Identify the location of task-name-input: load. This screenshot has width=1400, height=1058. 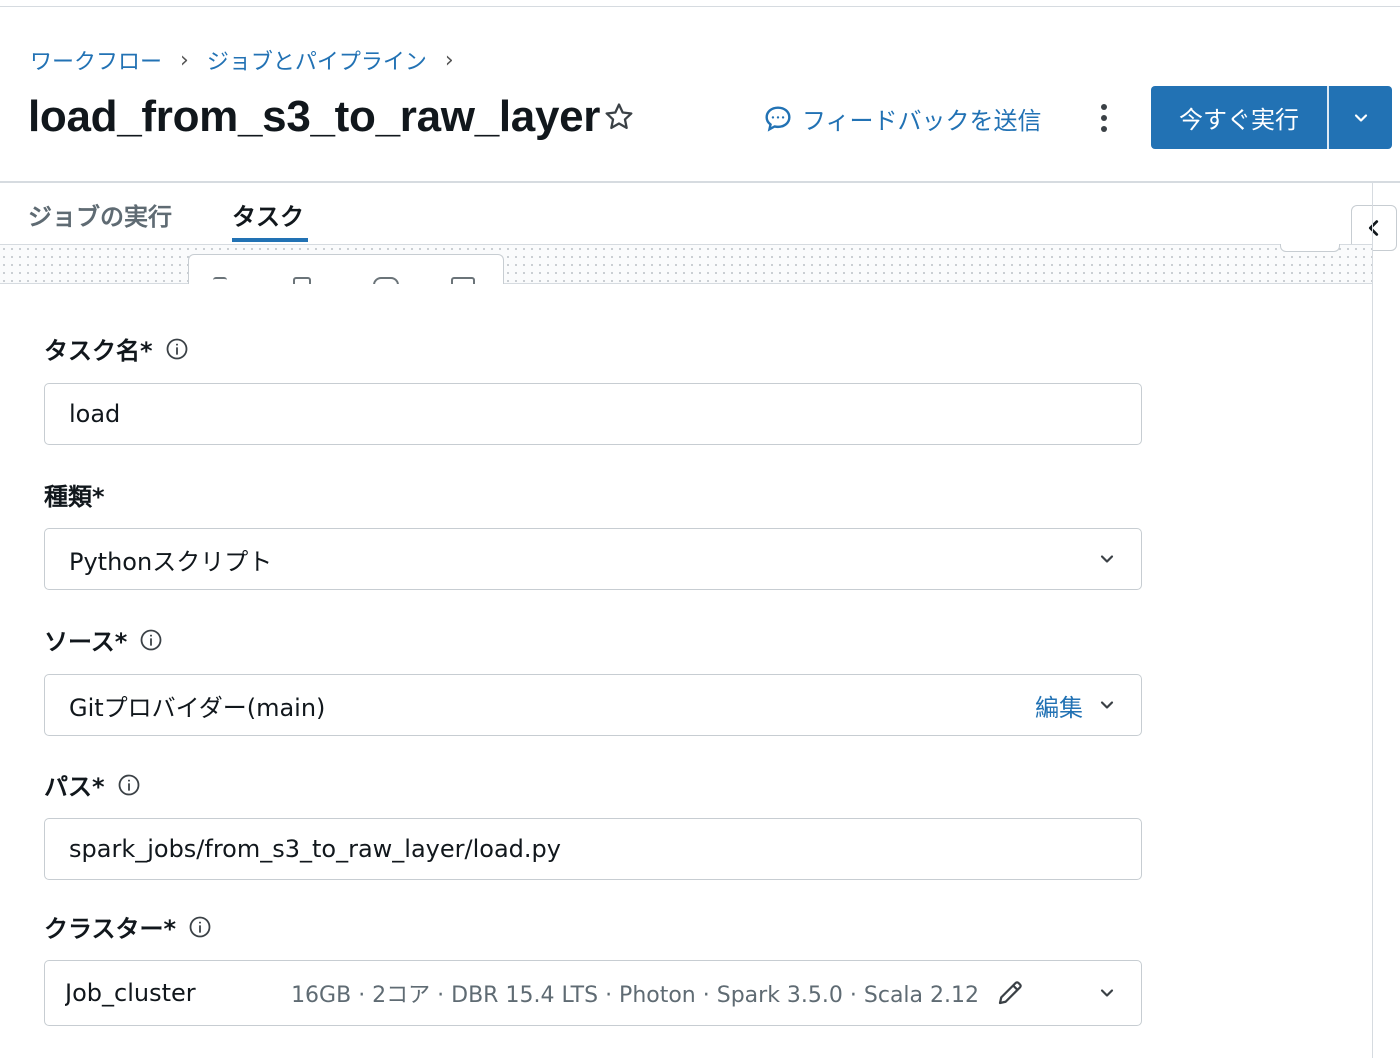
(593, 414).